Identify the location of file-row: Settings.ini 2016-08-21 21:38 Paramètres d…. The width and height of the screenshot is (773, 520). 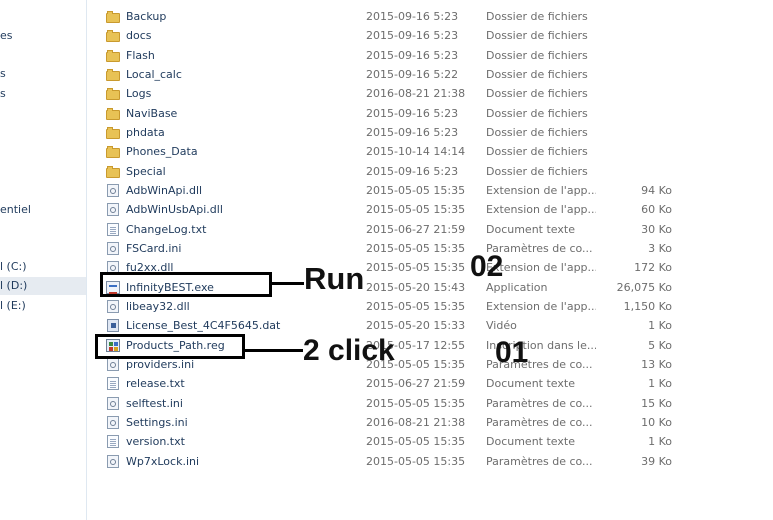
(430, 422).